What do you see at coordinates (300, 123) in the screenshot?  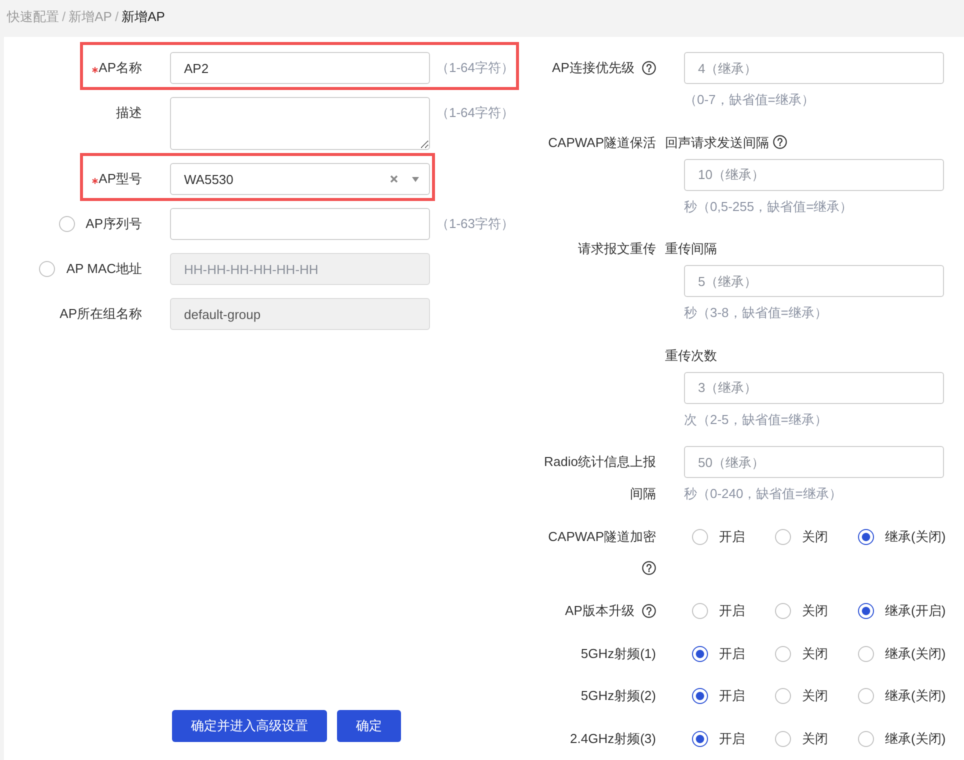 I see `description-field` at bounding box center [300, 123].